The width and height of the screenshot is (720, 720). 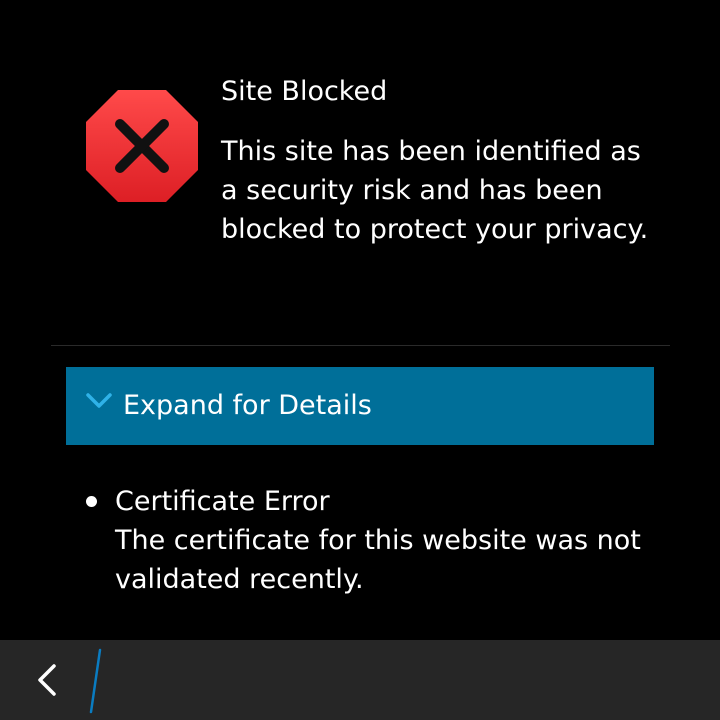 I want to click on divider, so click(x=360, y=345).